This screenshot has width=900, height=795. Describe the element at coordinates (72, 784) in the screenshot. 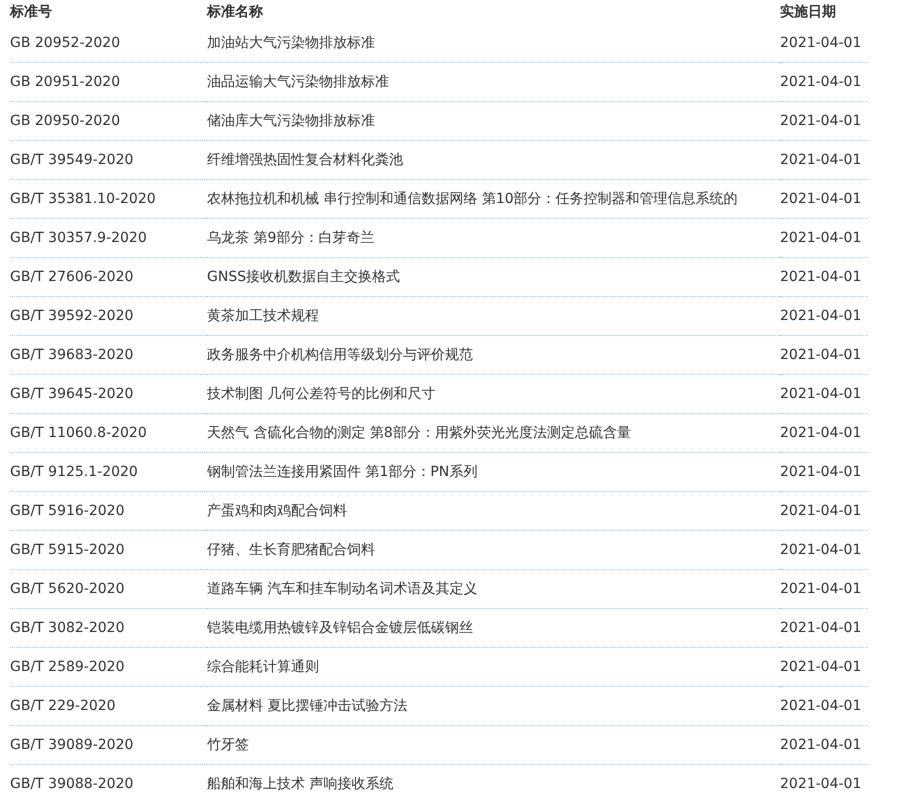

I see `standard-code: GB/T 39088-2020` at that location.